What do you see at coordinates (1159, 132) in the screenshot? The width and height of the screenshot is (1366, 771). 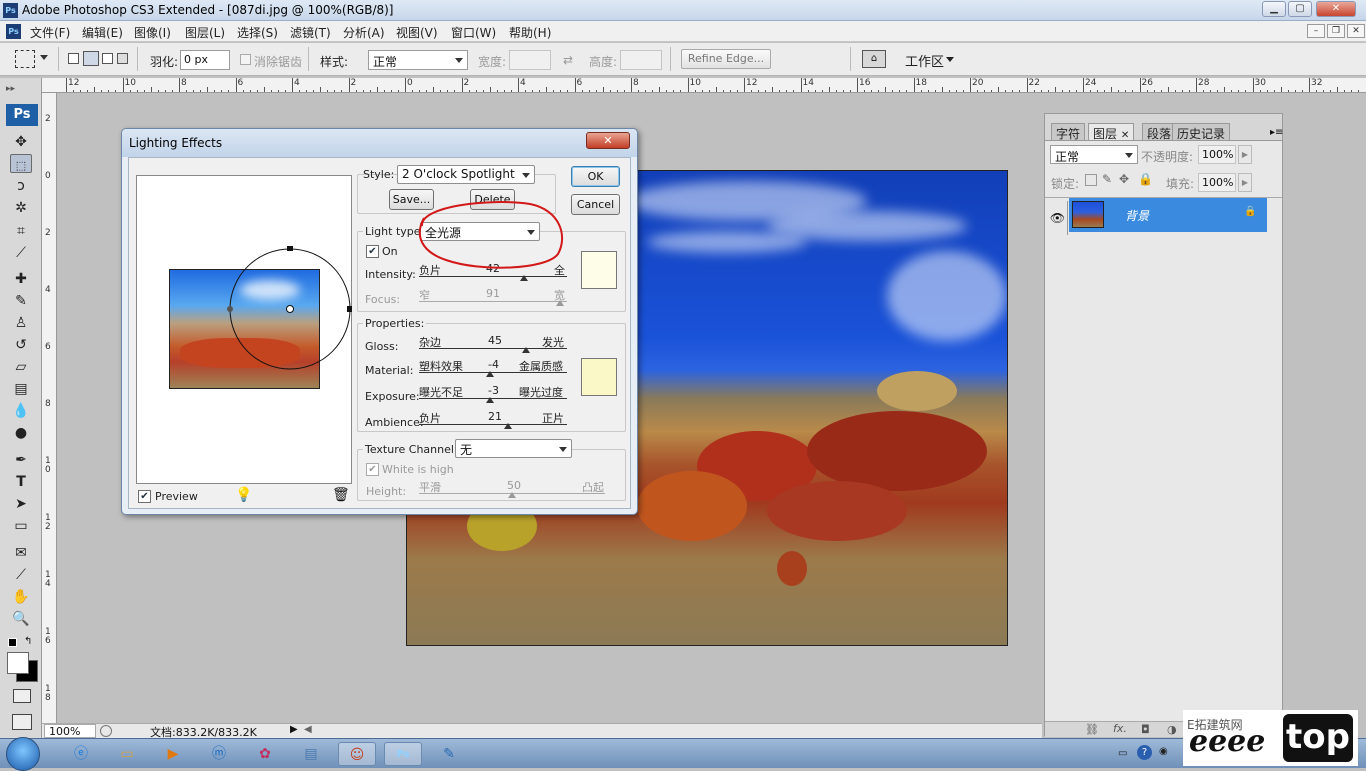 I see `tab-paragraph: 段落` at bounding box center [1159, 132].